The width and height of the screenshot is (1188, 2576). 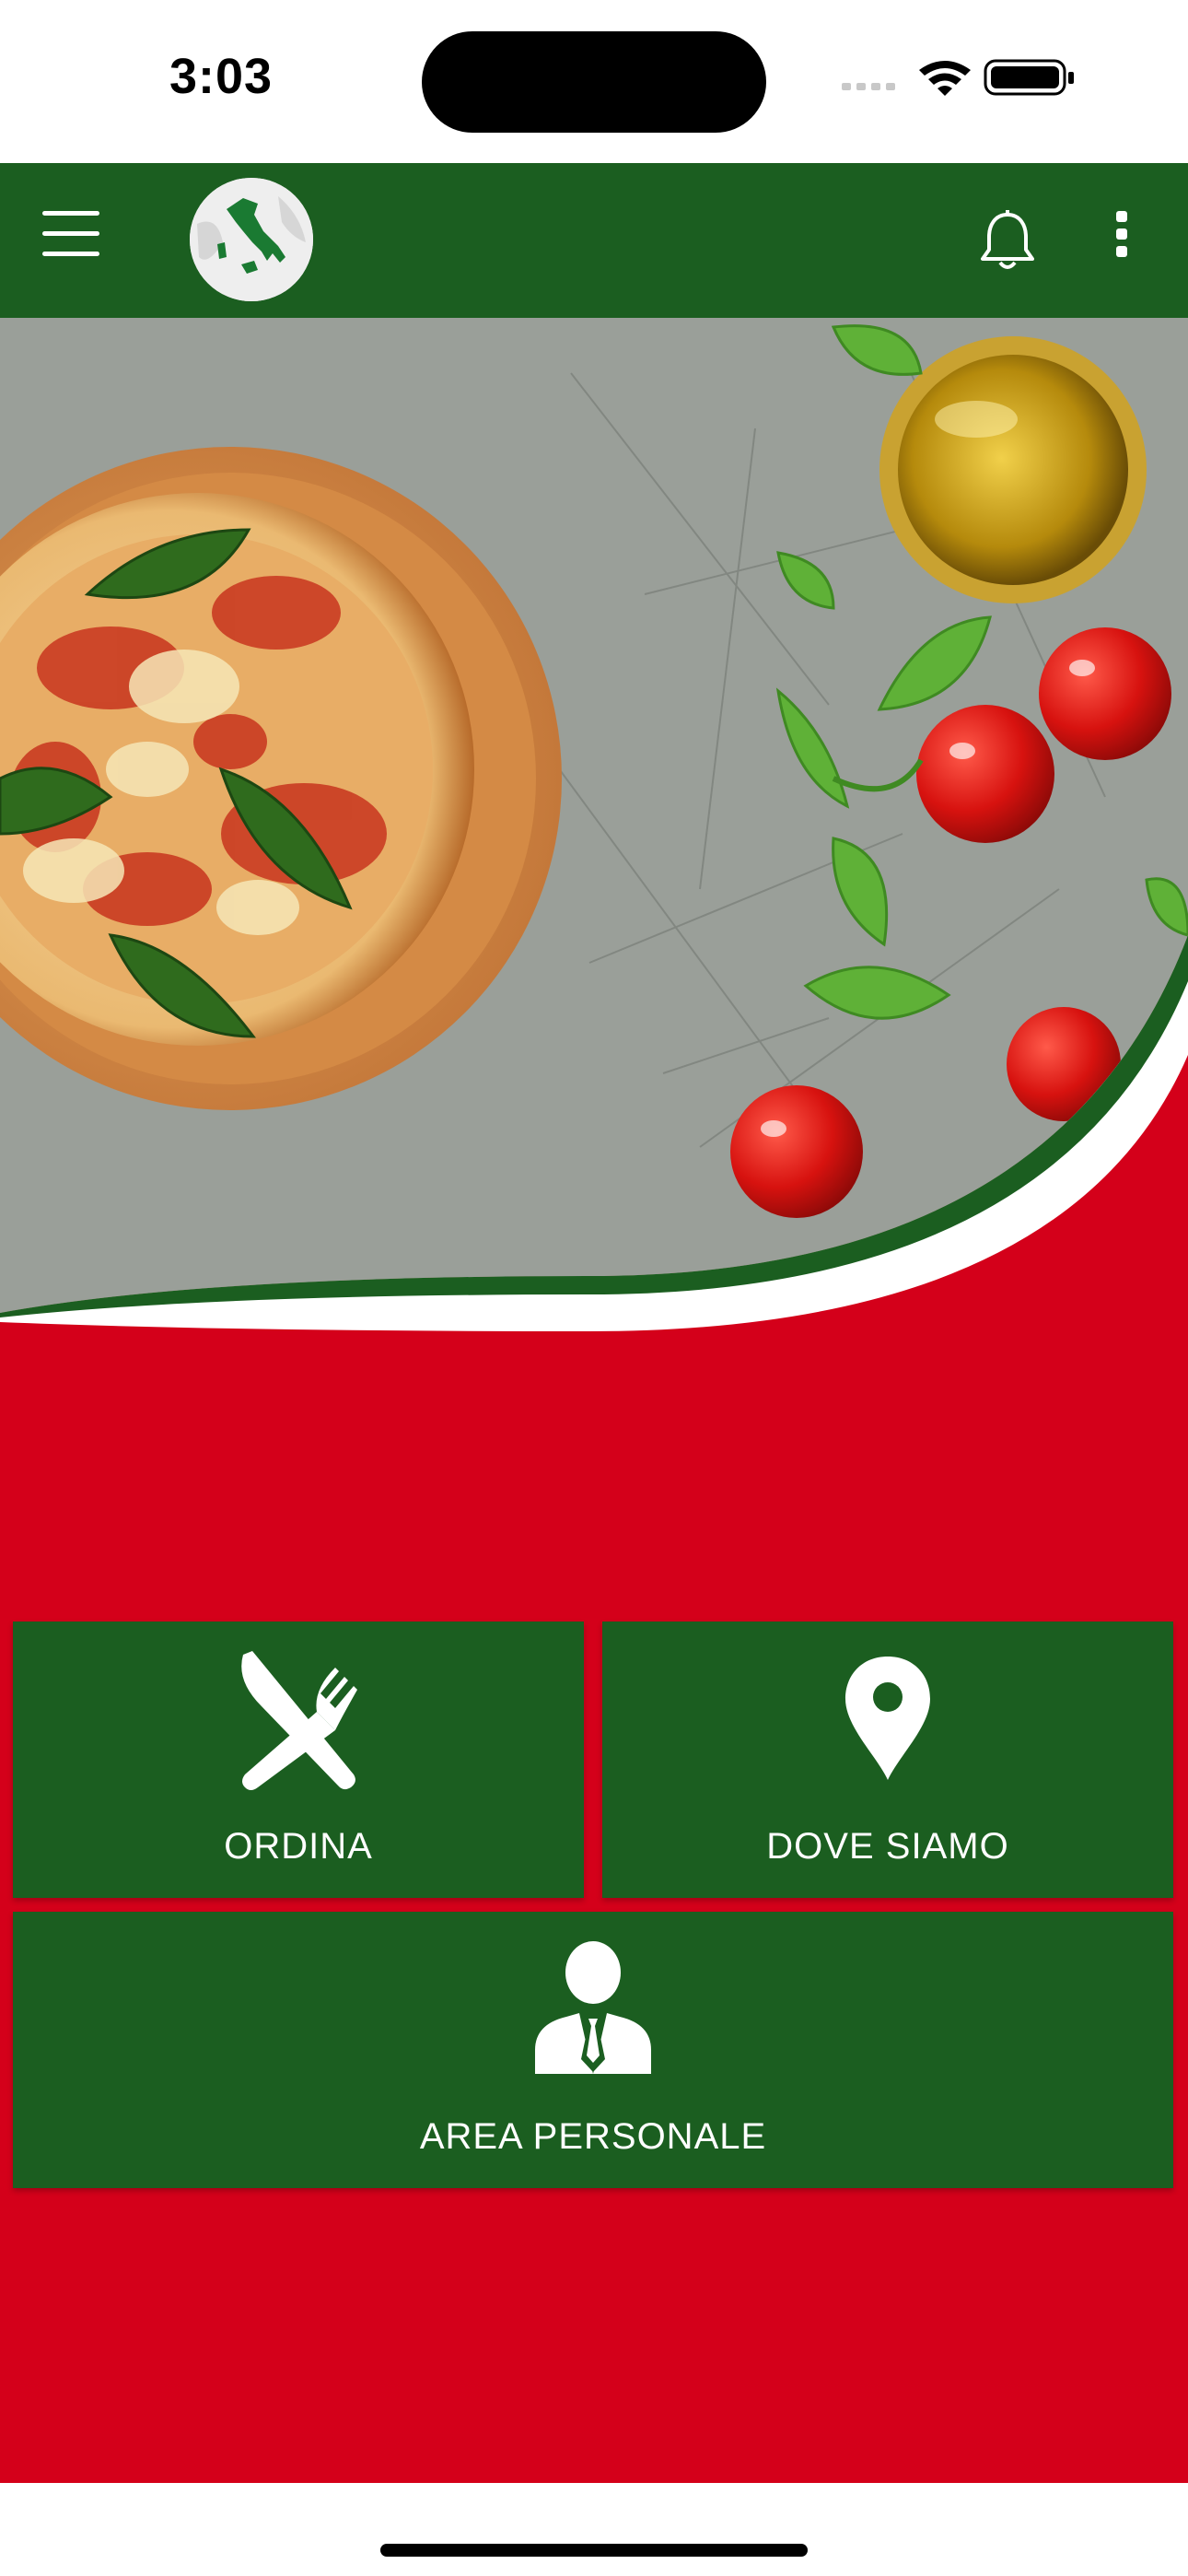 What do you see at coordinates (70, 239) in the screenshot?
I see `hamburger-menu-icon` at bounding box center [70, 239].